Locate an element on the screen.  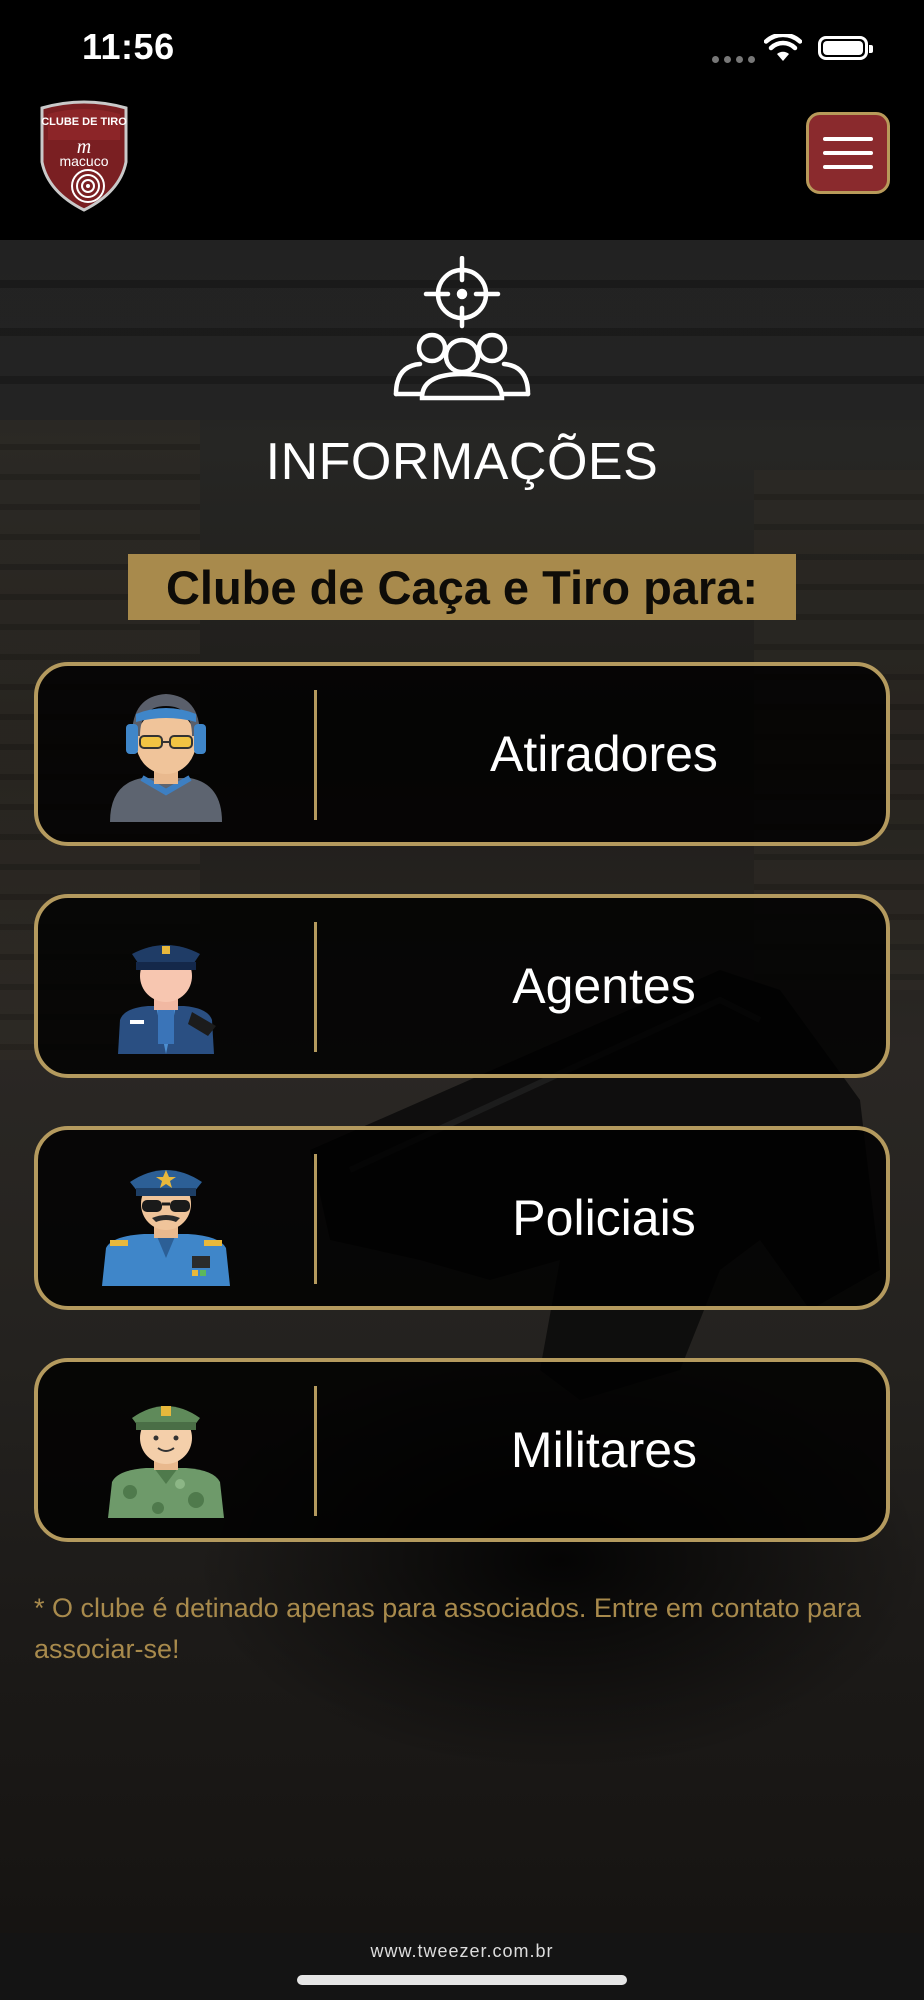
category-card-agentes: Agentes is located at coordinates (462, 986).